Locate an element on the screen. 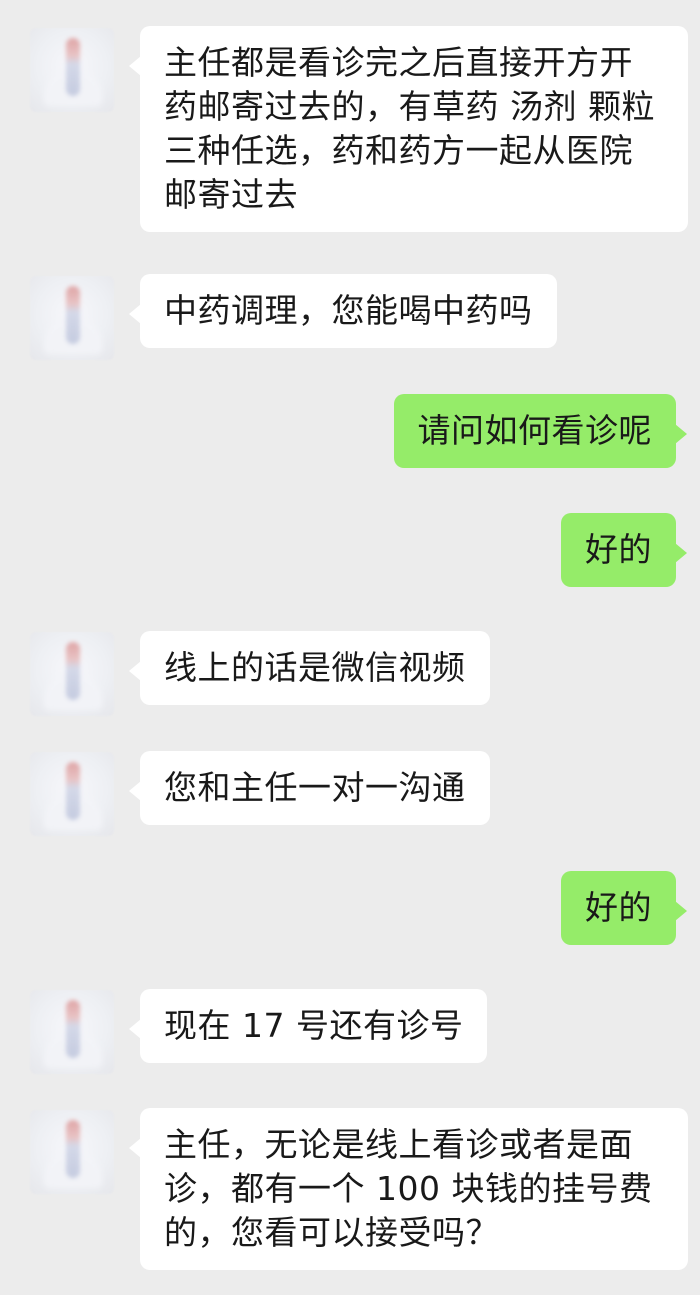  received-message-bubble: 您和主任一对一沟通 is located at coordinates (309, 788).